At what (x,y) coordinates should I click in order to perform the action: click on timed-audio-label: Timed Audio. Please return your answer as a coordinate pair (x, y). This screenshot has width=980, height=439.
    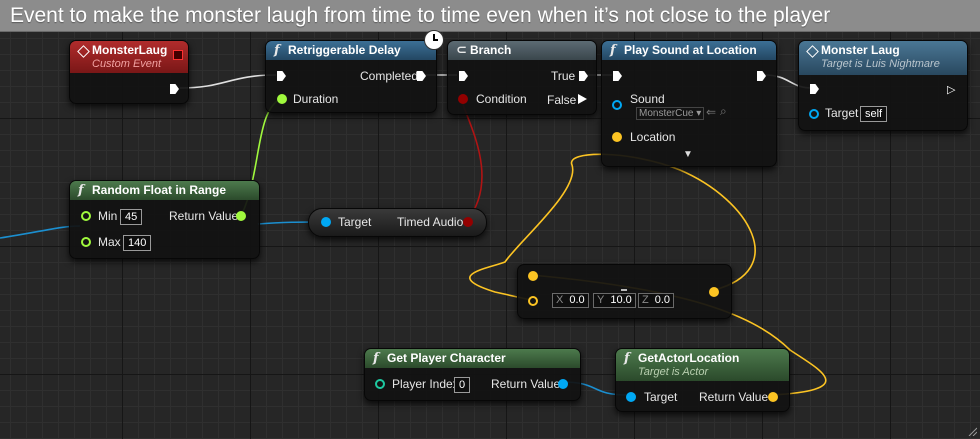
    Looking at the image, I should click on (430, 222).